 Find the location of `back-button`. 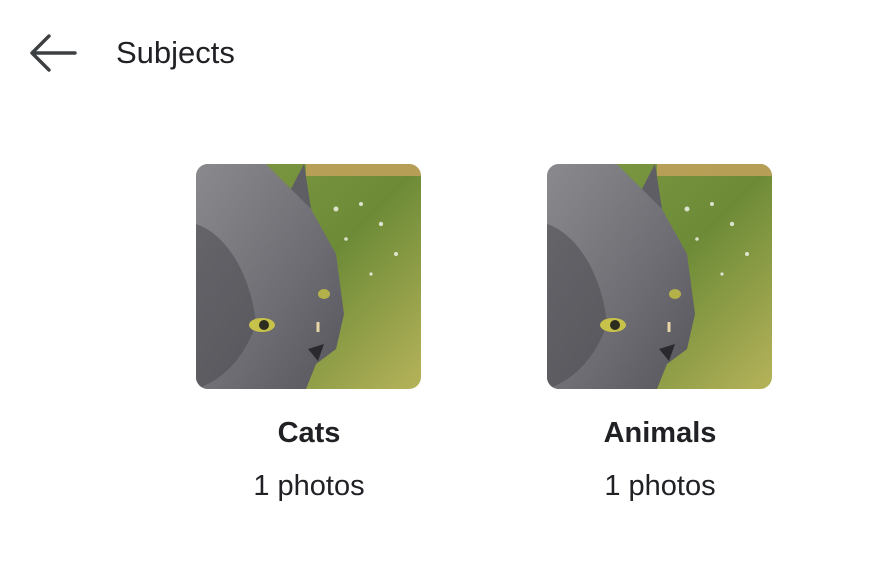

back-button is located at coordinates (52, 53).